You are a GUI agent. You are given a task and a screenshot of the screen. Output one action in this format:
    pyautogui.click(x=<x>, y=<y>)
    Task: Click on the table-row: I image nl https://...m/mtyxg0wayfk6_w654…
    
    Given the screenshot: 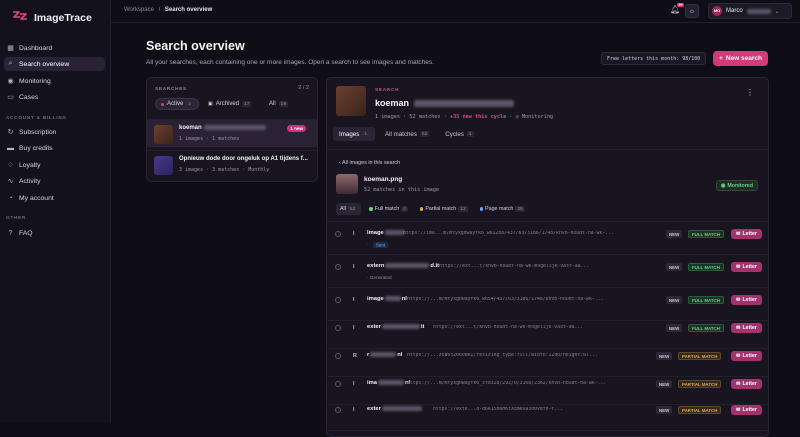 What is the action you would take?
    pyautogui.click(x=547, y=307)
    